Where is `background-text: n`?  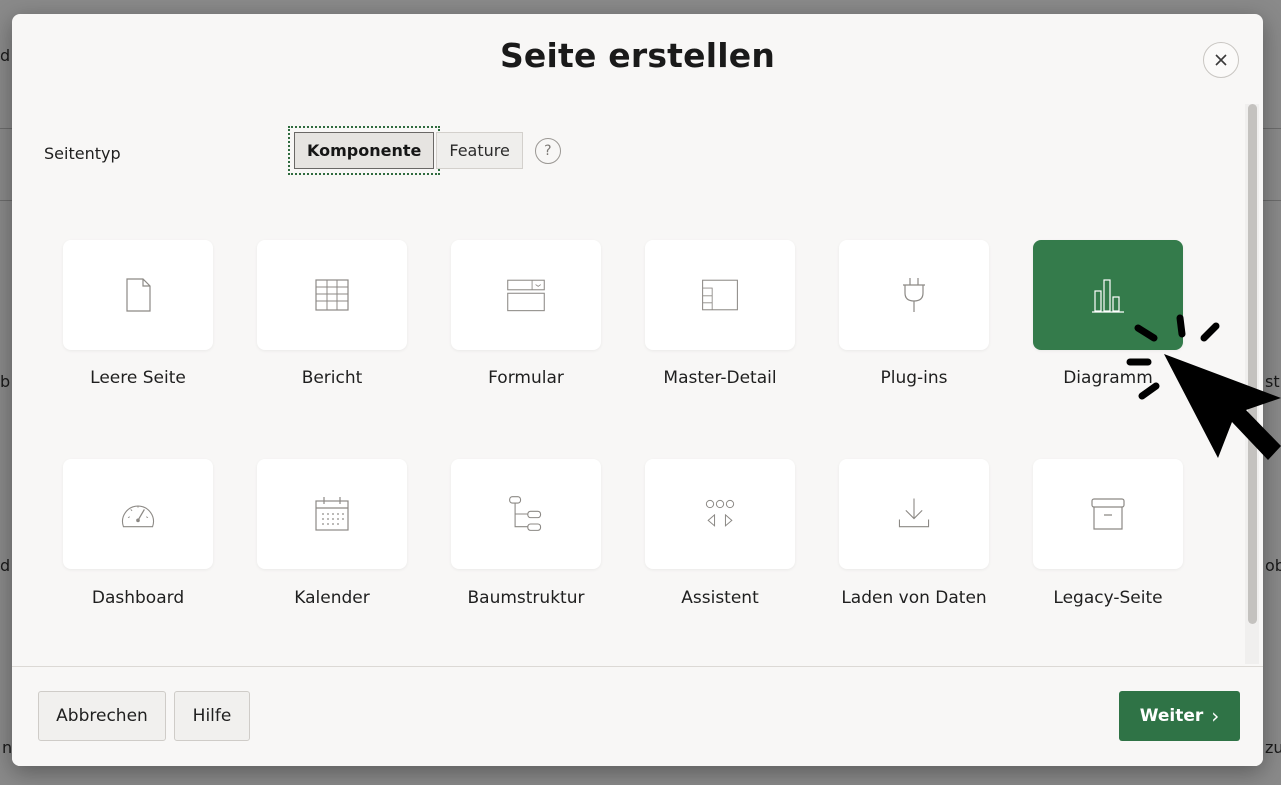 background-text: n is located at coordinates (7, 747).